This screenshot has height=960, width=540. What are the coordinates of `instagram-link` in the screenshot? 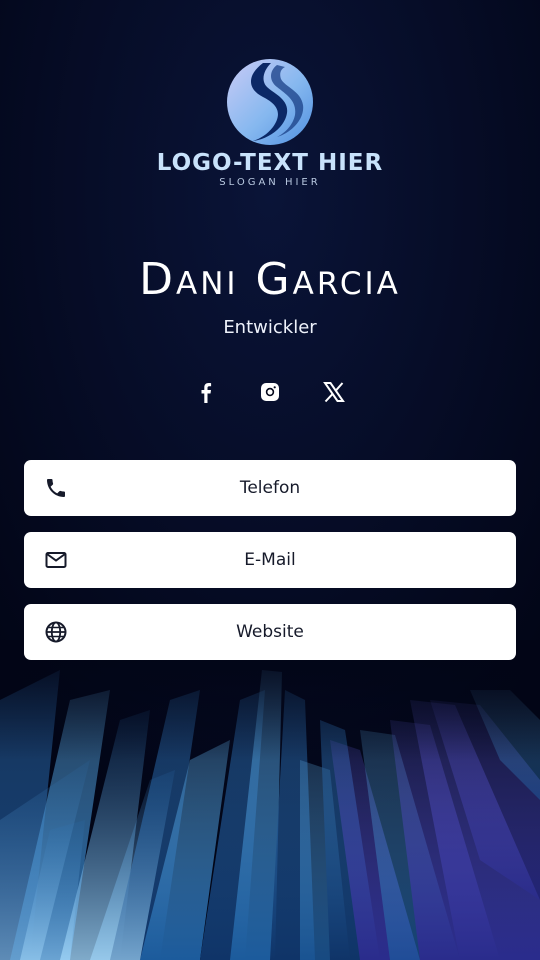 It's located at (270, 392).